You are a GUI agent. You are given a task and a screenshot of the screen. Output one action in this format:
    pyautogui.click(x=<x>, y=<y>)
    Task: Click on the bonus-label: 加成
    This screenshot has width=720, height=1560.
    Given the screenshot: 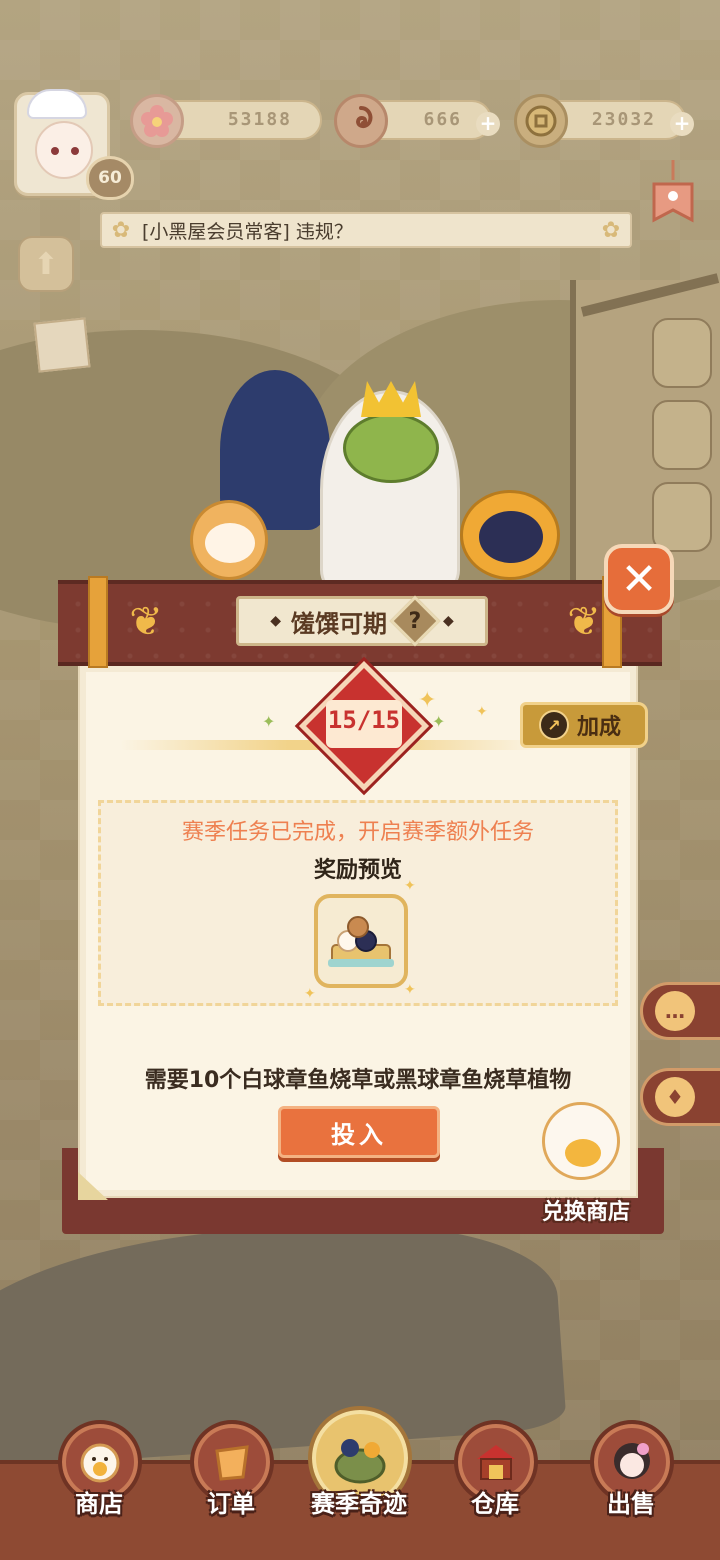 What is the action you would take?
    pyautogui.click(x=599, y=727)
    